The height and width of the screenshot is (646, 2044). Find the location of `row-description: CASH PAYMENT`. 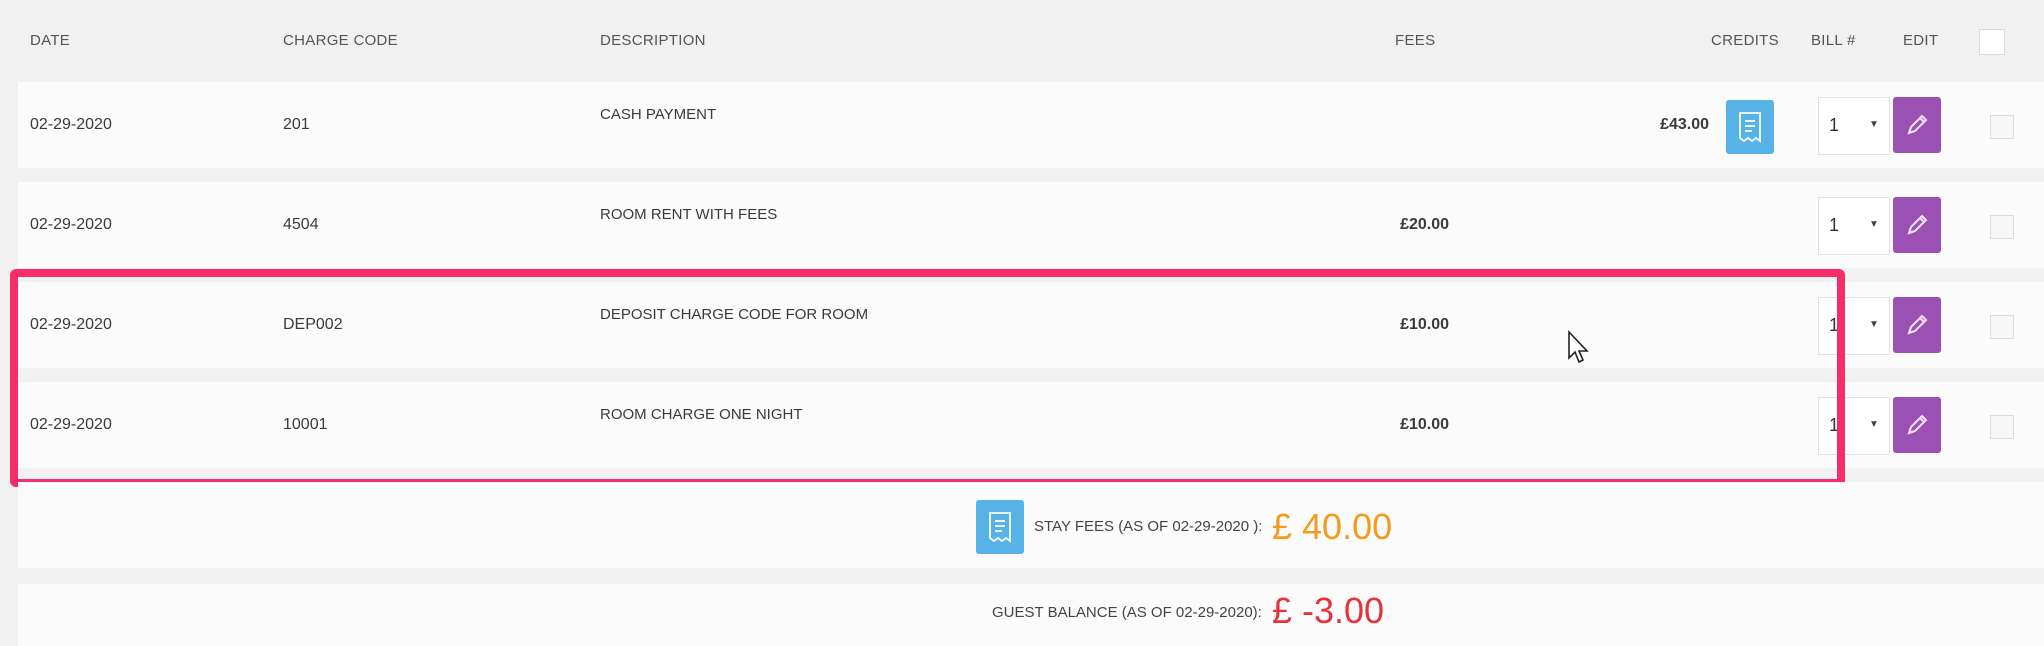

row-description: CASH PAYMENT is located at coordinates (658, 114).